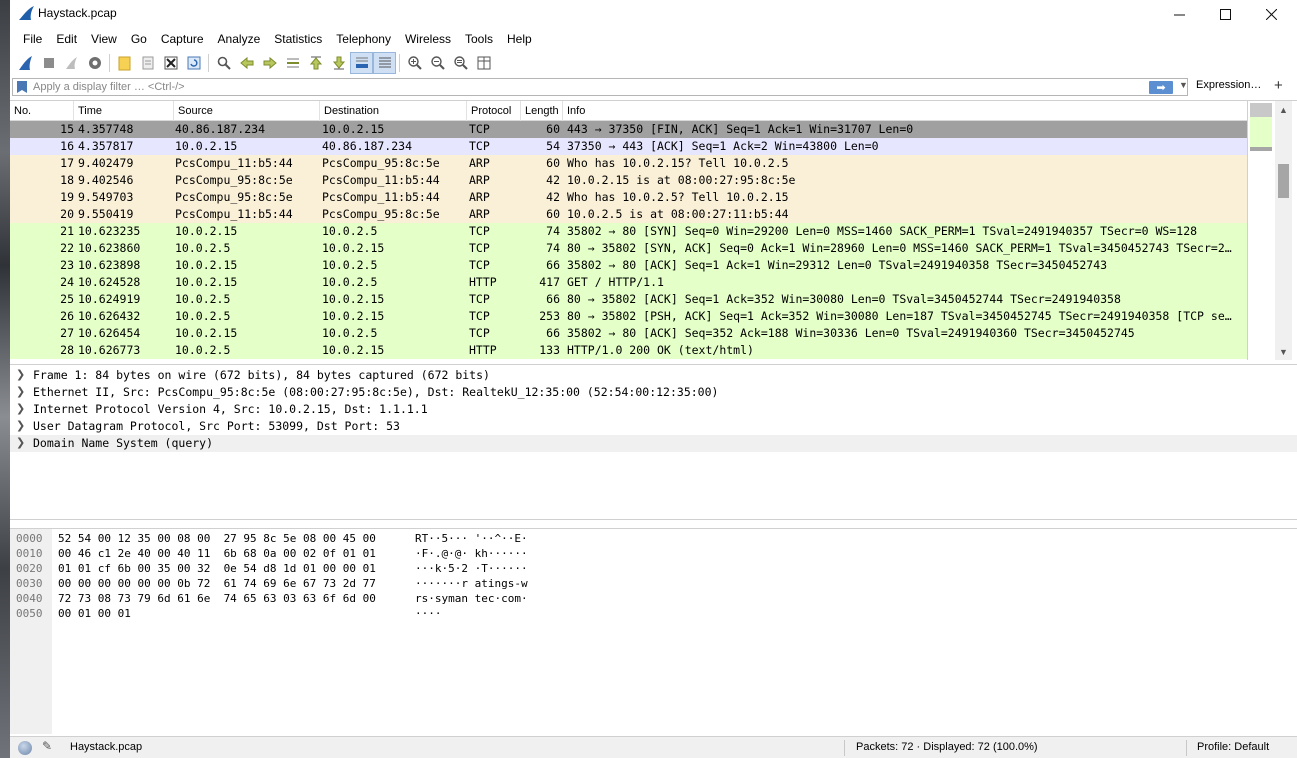 The width and height of the screenshot is (1297, 758). What do you see at coordinates (1186, 748) in the screenshot?
I see `status-separator` at bounding box center [1186, 748].